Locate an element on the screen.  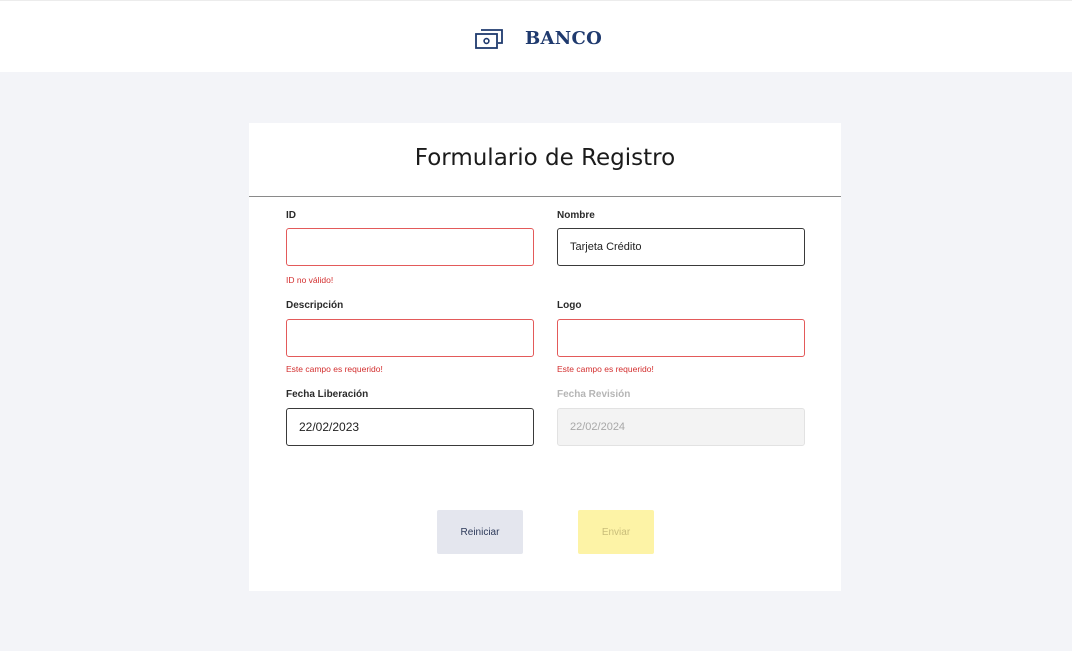
brand-logo: BANCO is located at coordinates (538, 38).